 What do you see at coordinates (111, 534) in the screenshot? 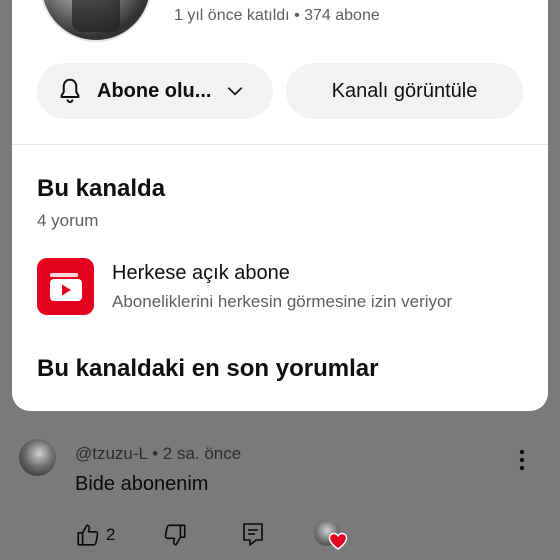
I see `like-count: 2` at bounding box center [111, 534].